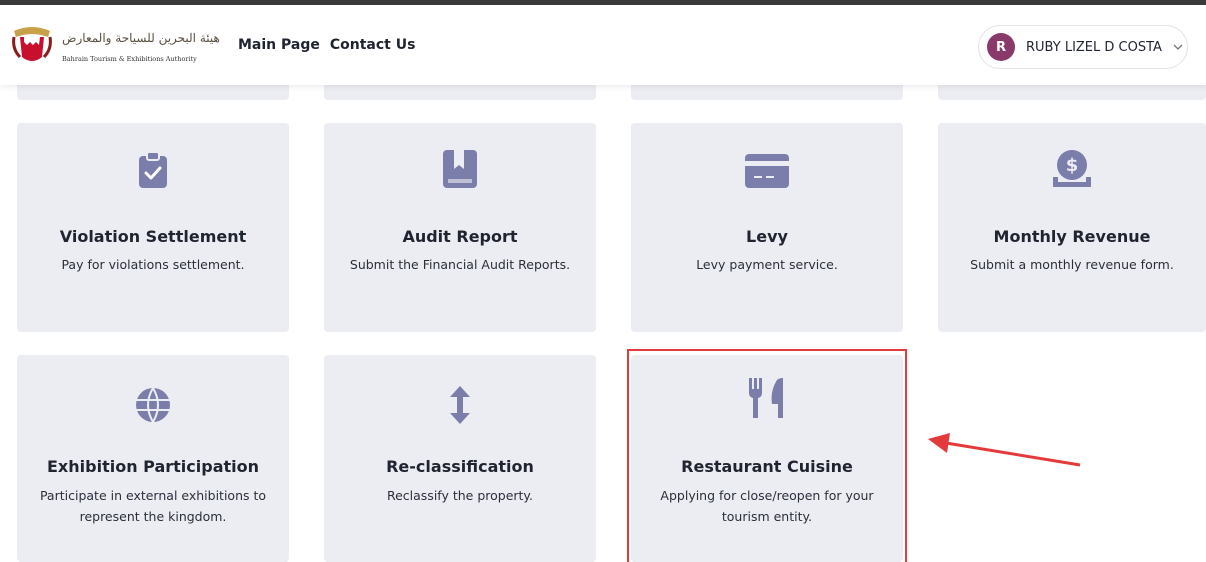 The height and width of the screenshot is (562, 1206). I want to click on card-description: Pay for violations settlement., so click(153, 264).